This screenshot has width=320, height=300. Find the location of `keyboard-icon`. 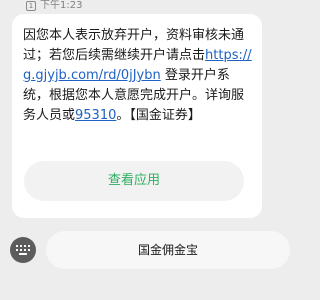

keyboard-icon is located at coordinates (23, 250).